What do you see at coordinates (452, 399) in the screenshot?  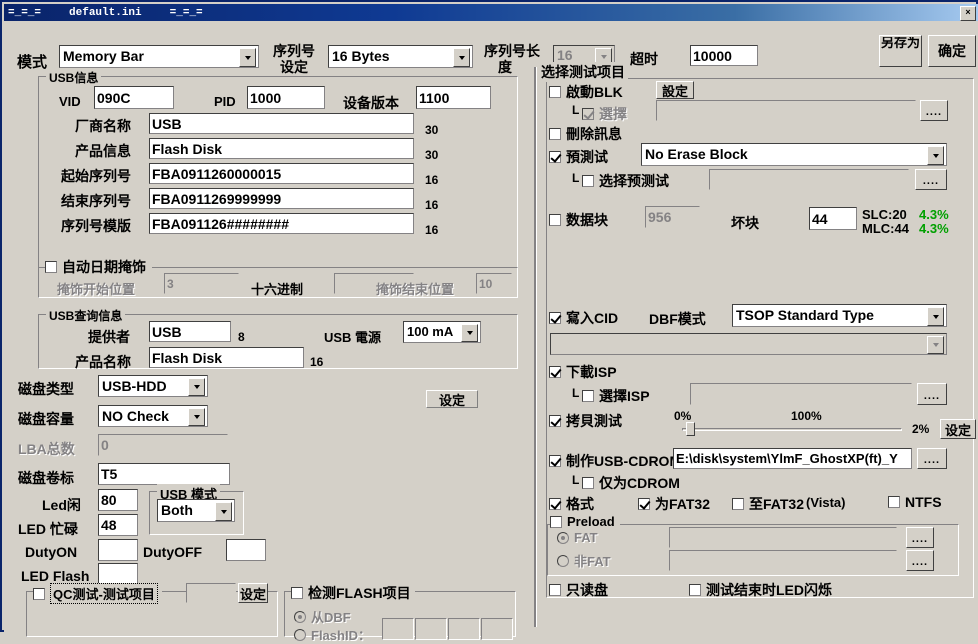 I see `disk-setting-button: 设定` at bounding box center [452, 399].